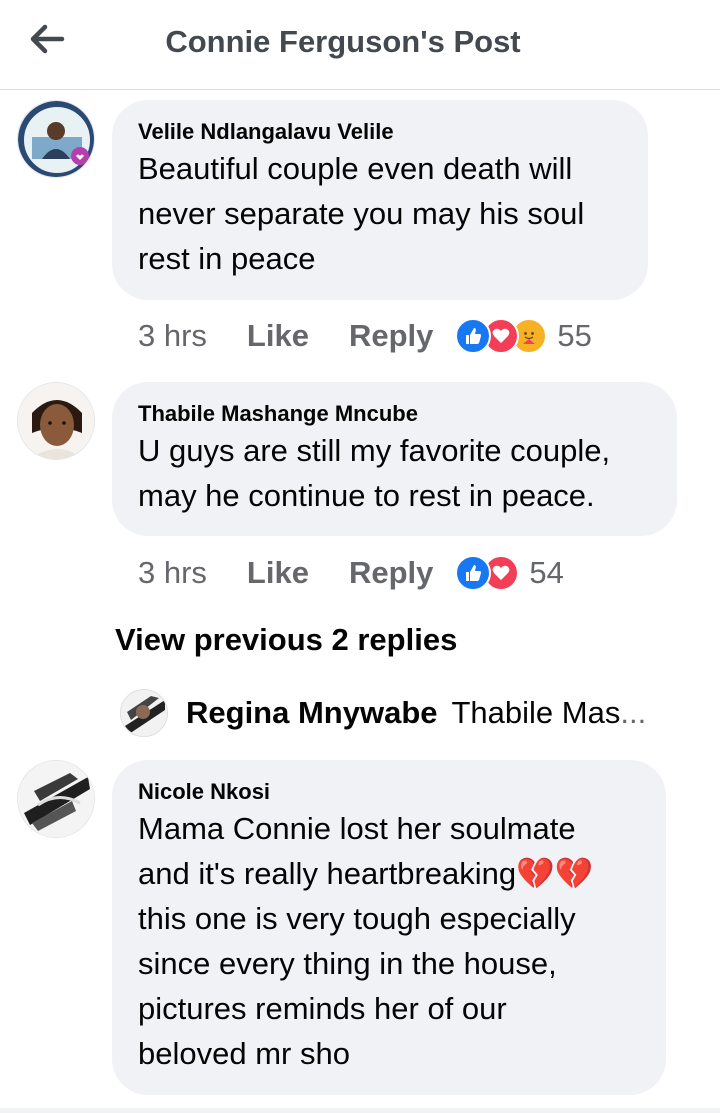  Describe the element at coordinates (366, 873) in the screenshot. I see `comment-text-line: and it's really heartbreaking💔💔` at that location.